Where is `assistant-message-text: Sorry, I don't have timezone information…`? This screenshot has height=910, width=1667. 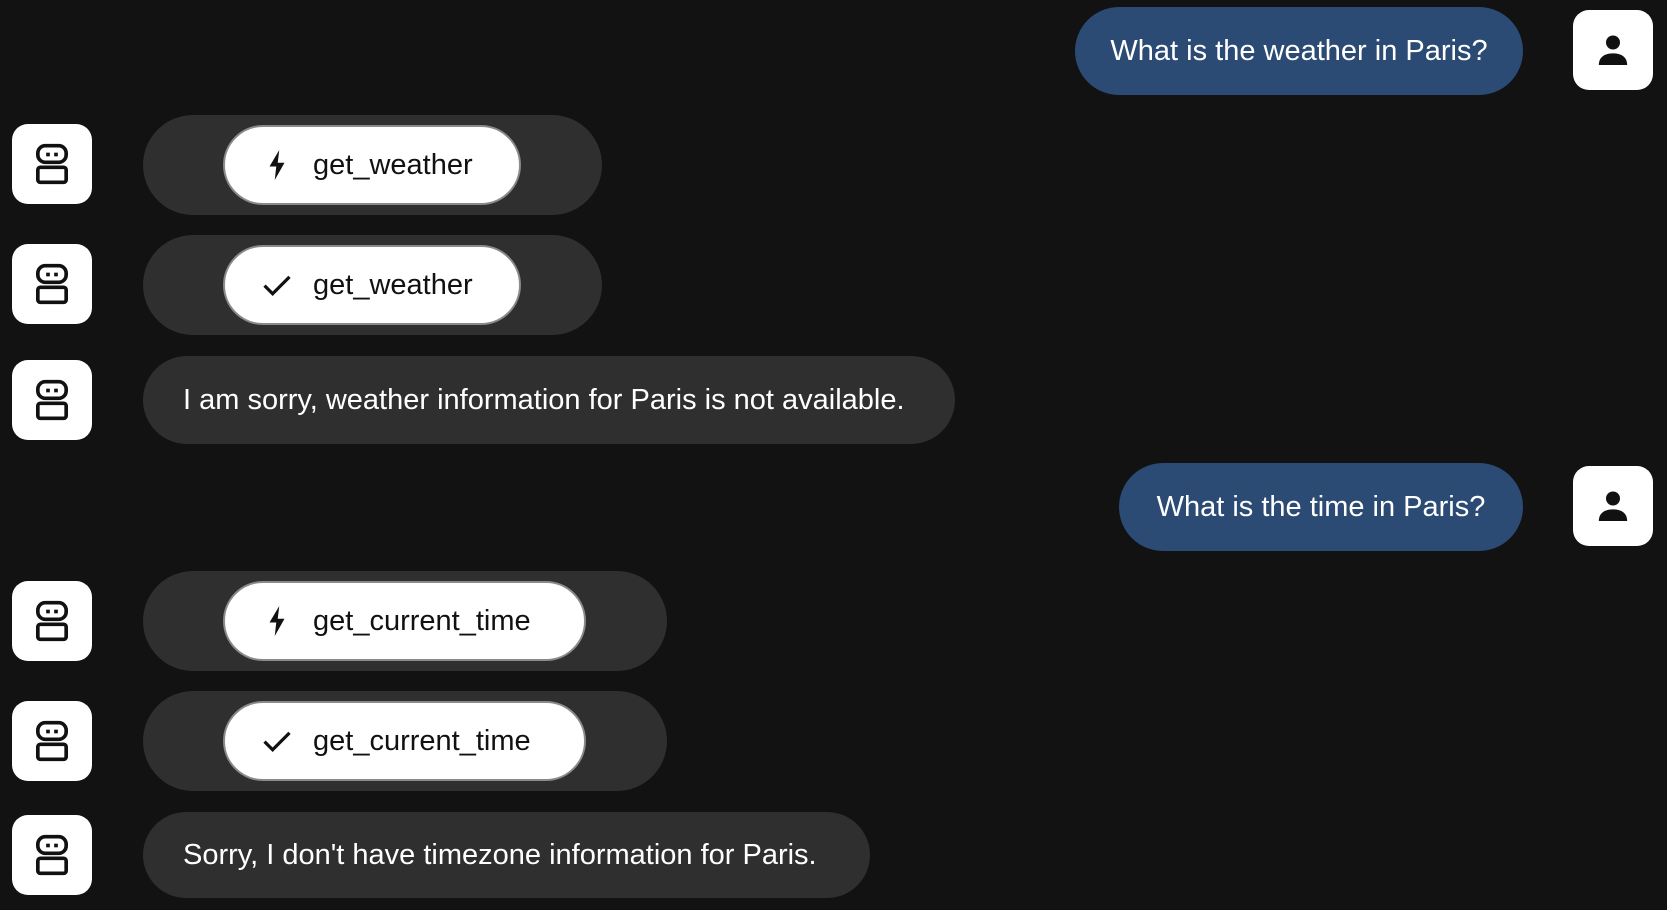 assistant-message-text: Sorry, I don't have timezone information… is located at coordinates (500, 854).